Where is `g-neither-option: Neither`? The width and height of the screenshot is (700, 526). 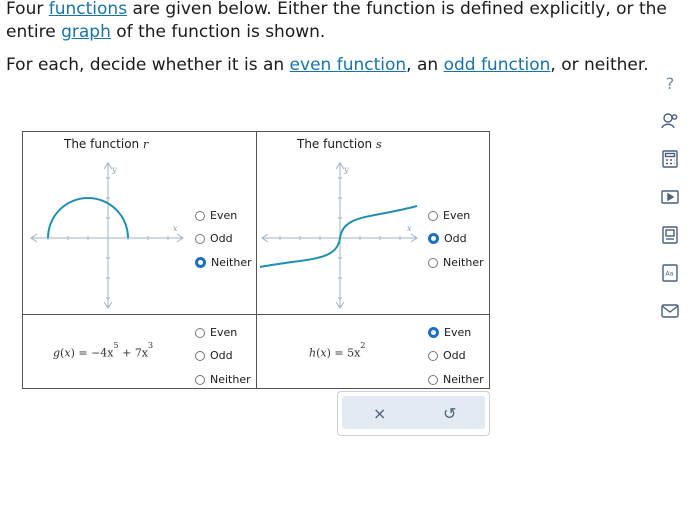 g-neither-option: Neither is located at coordinates (223, 379).